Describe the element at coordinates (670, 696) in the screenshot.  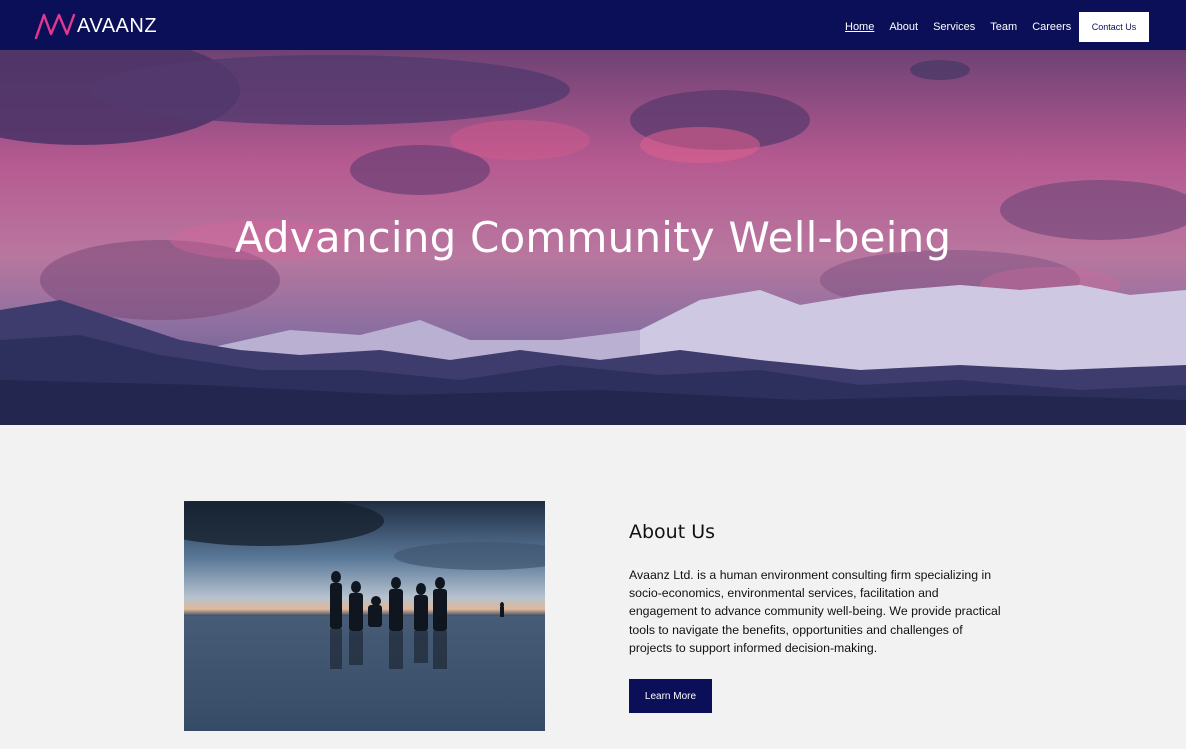
I see `learn-more-button: Learn More` at that location.